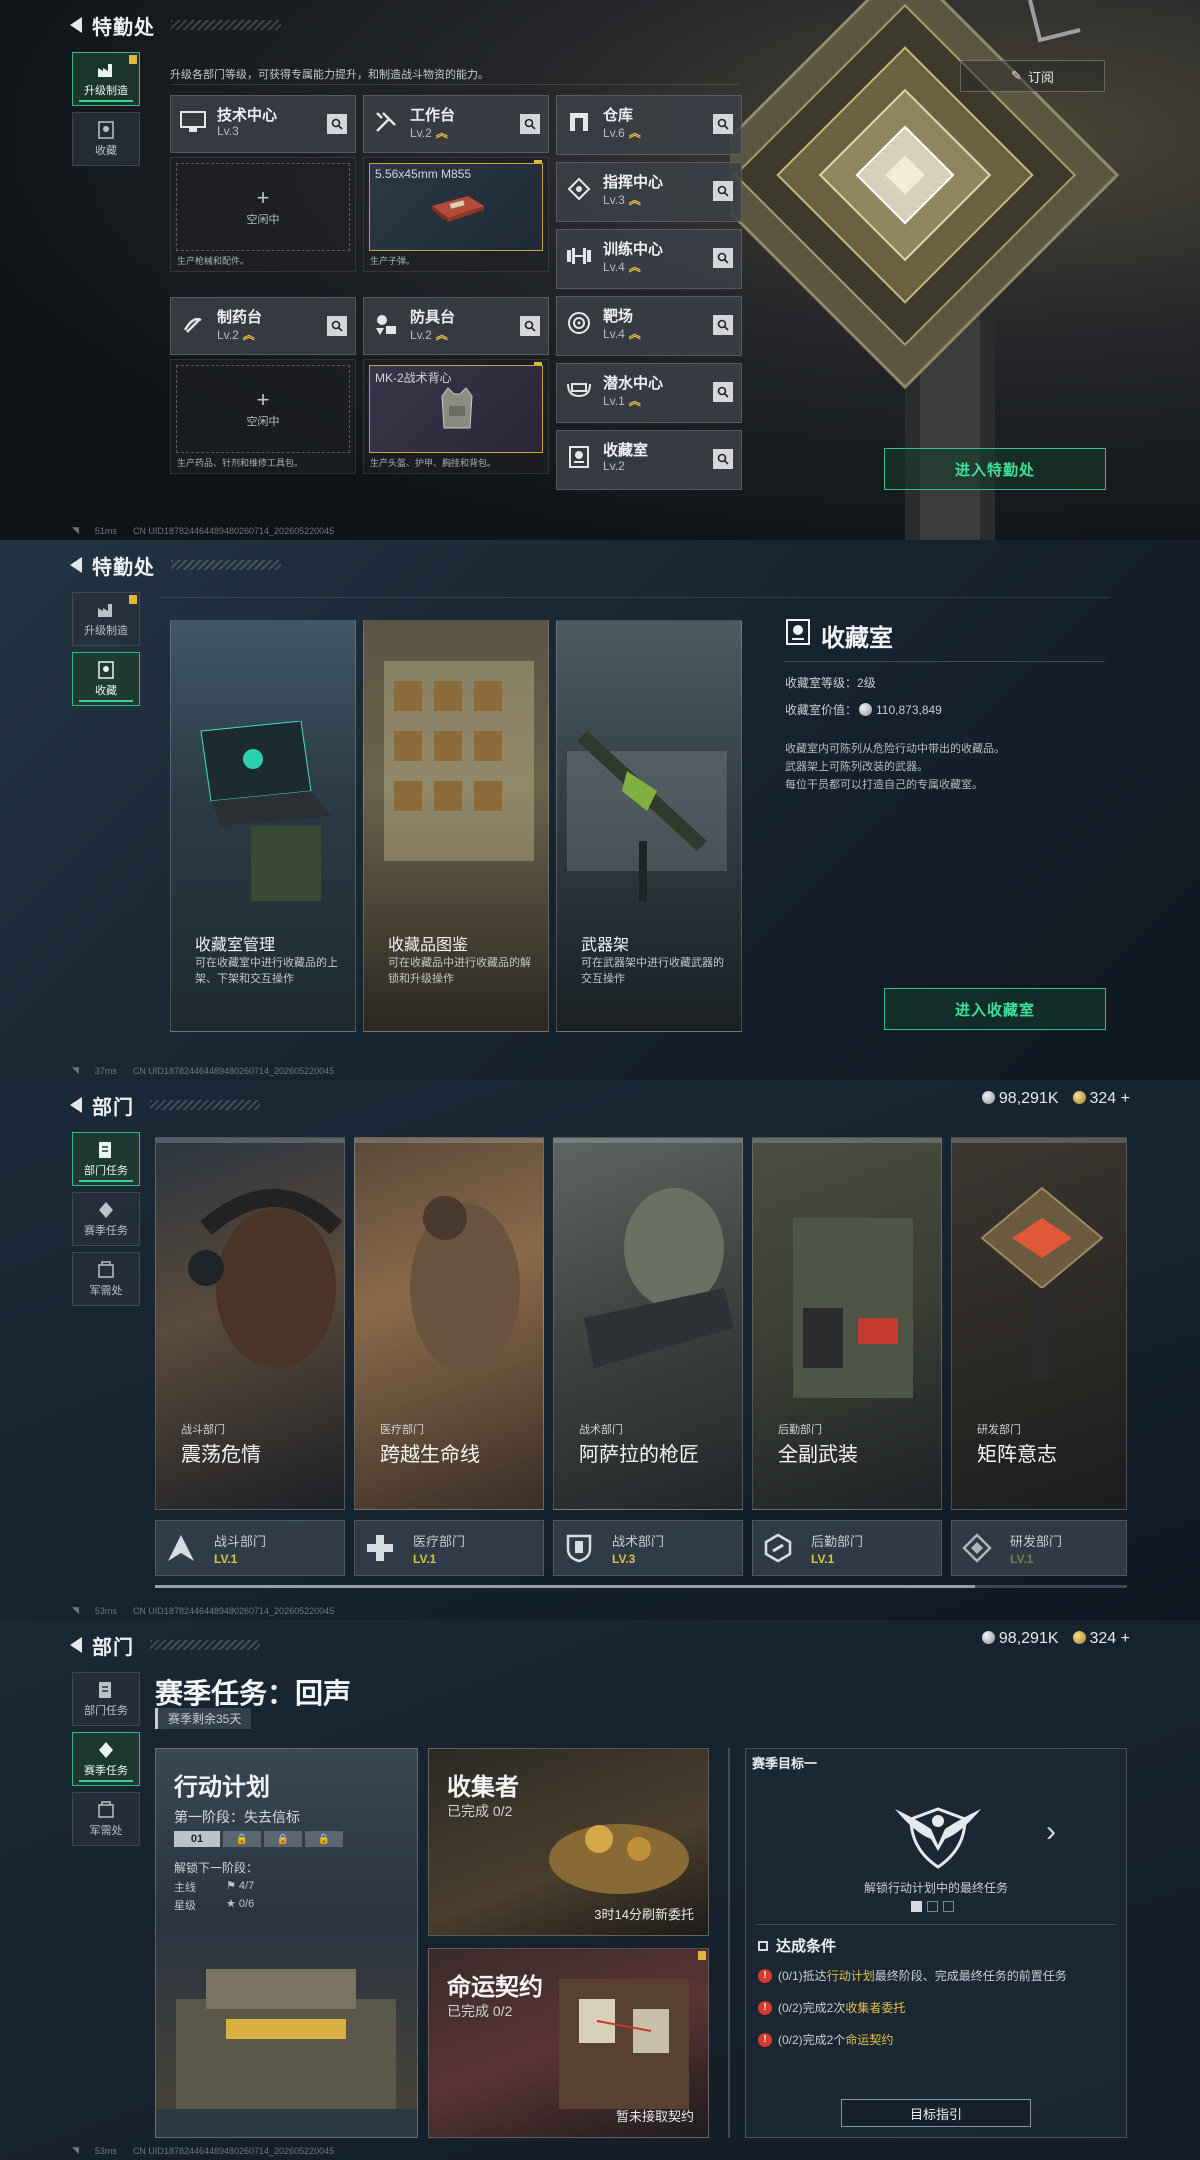  What do you see at coordinates (938, 1838) in the screenshot?
I see `eagle-emblem-icon` at bounding box center [938, 1838].